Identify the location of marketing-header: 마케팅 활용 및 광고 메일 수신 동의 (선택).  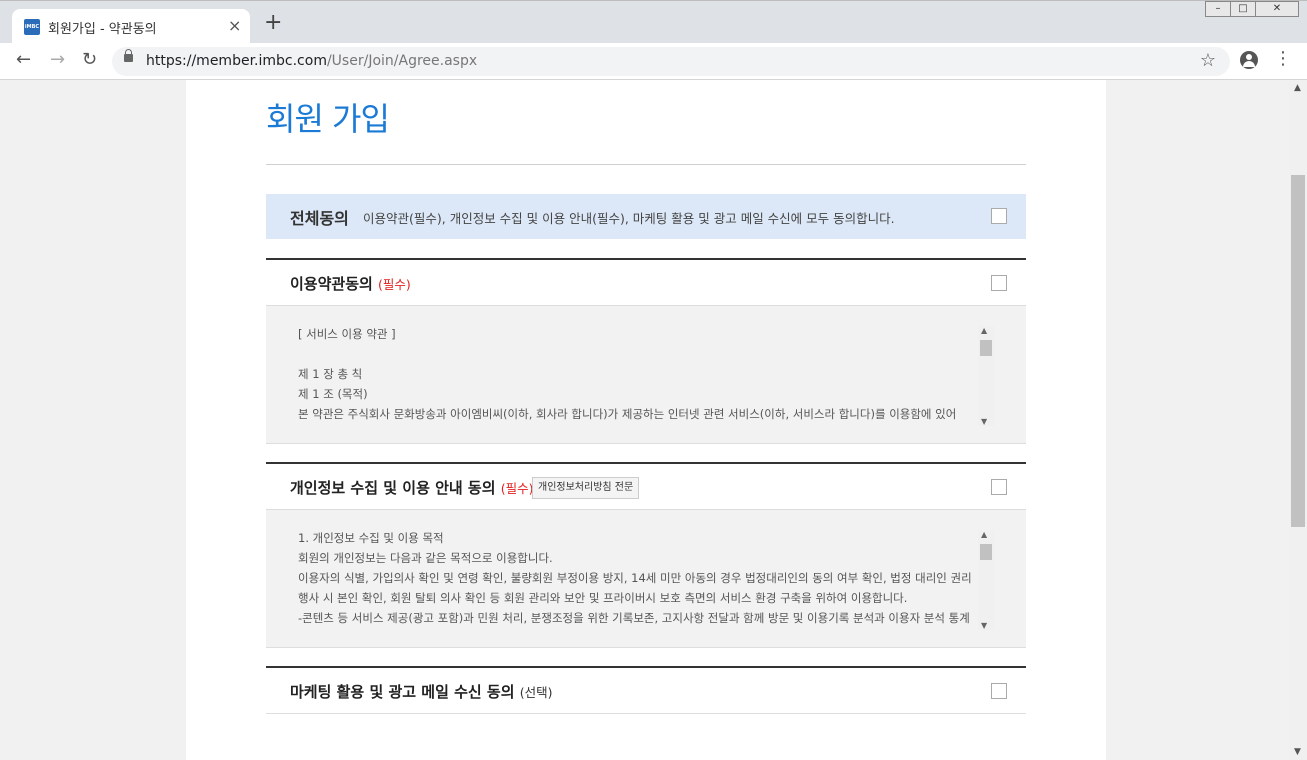
(646, 691).